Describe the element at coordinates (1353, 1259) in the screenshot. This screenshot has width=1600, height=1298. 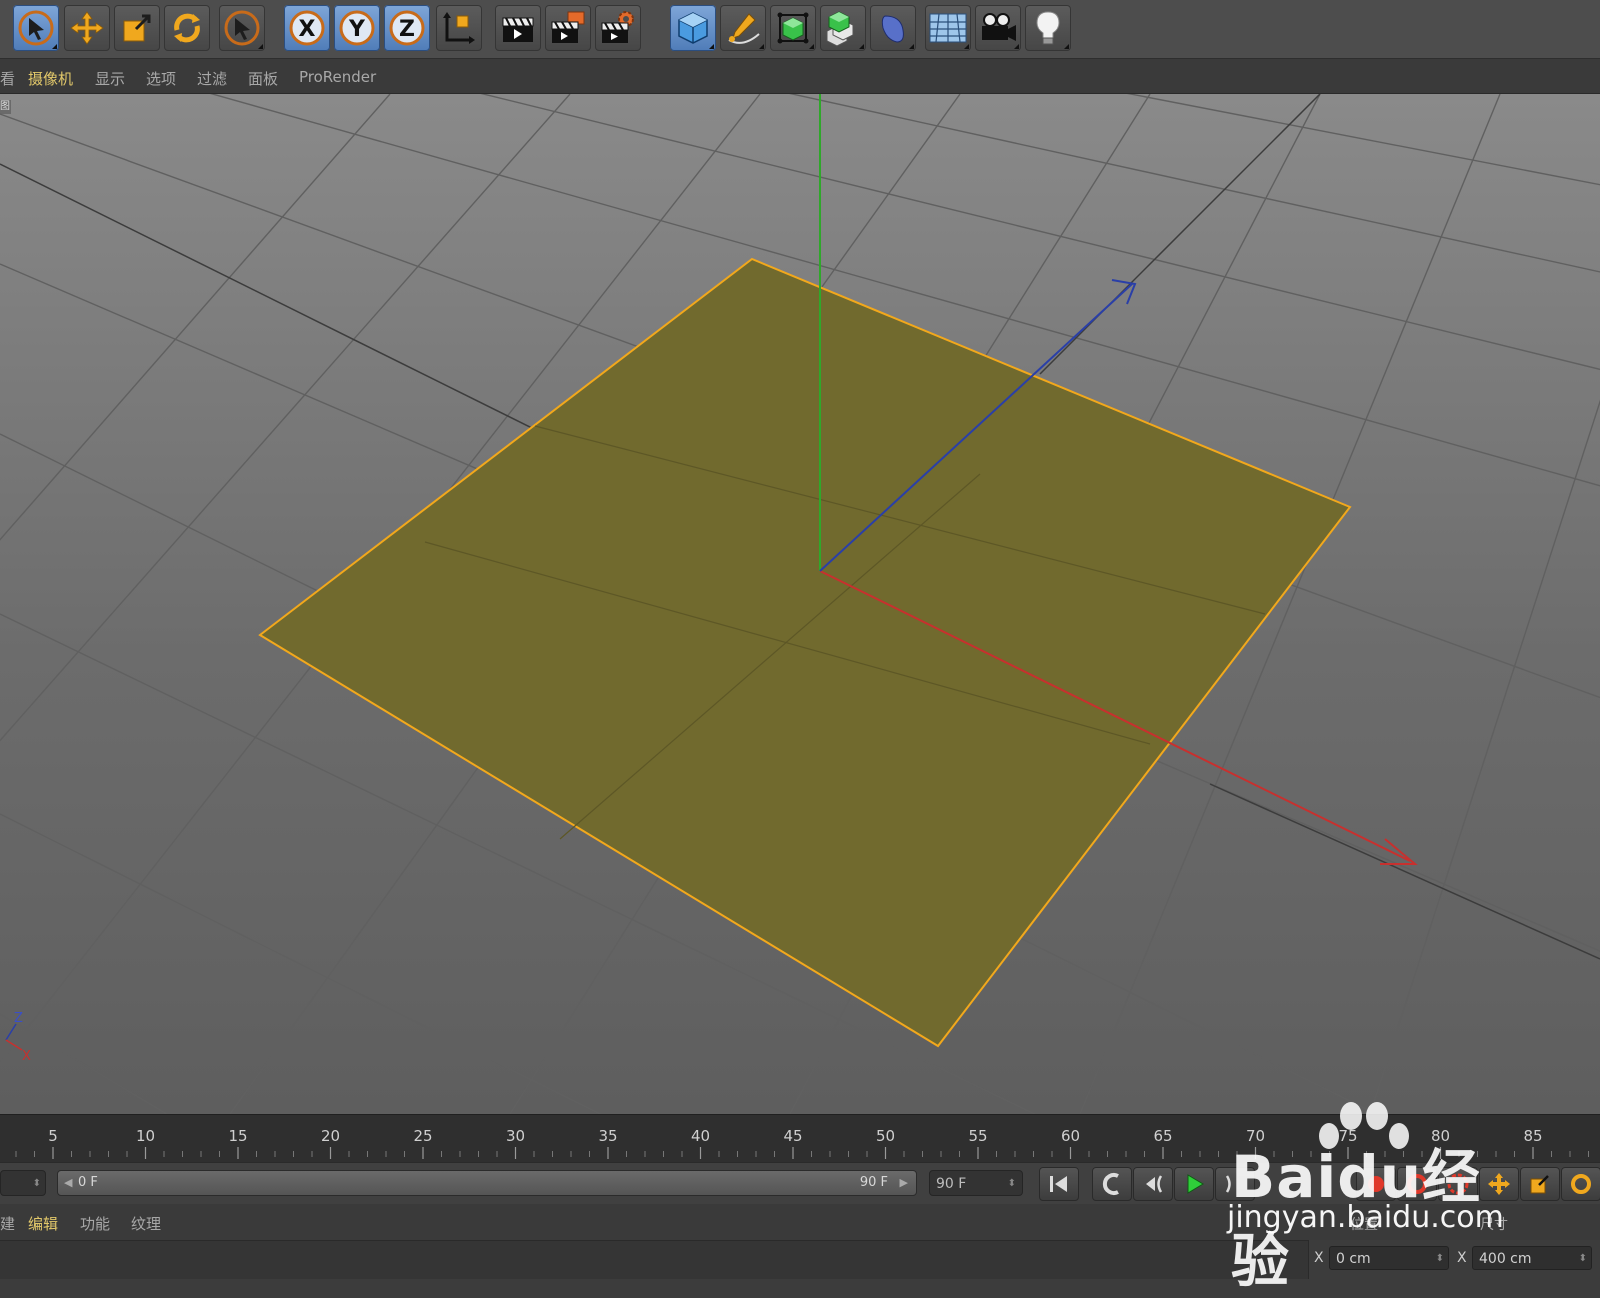
I see `position-x-value: 0 cm` at that location.